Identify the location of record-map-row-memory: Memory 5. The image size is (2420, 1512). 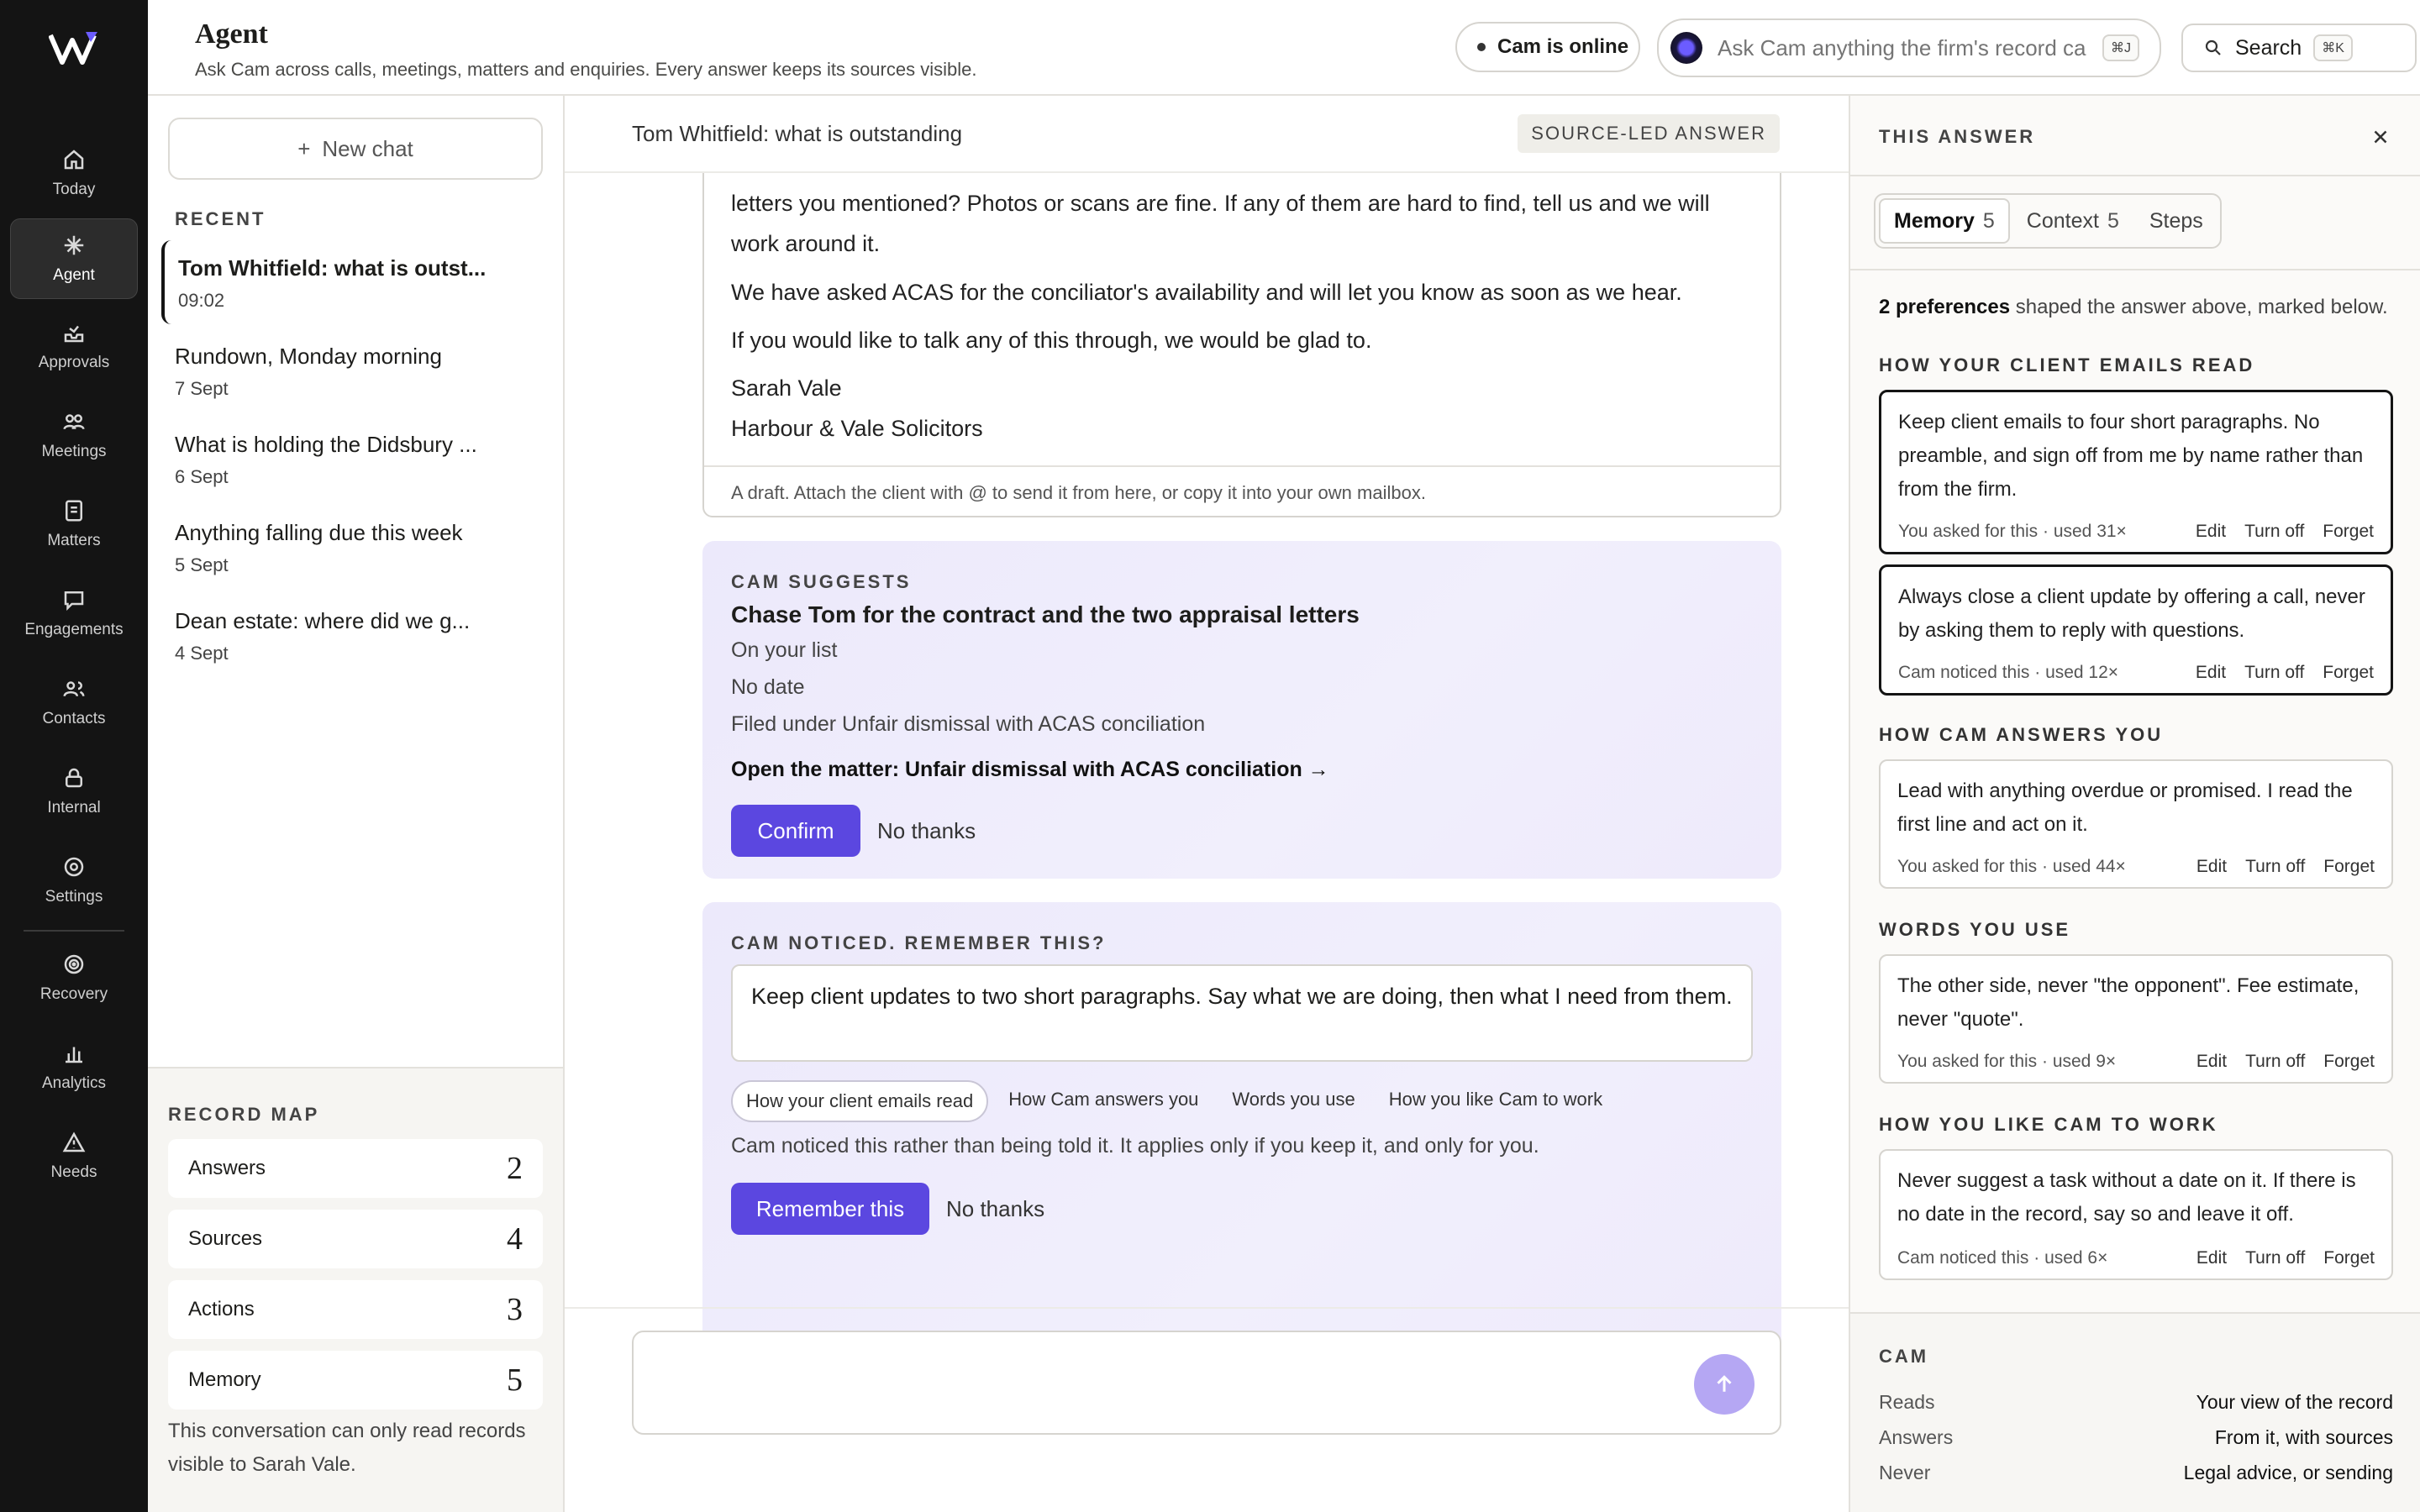
(355, 1380).